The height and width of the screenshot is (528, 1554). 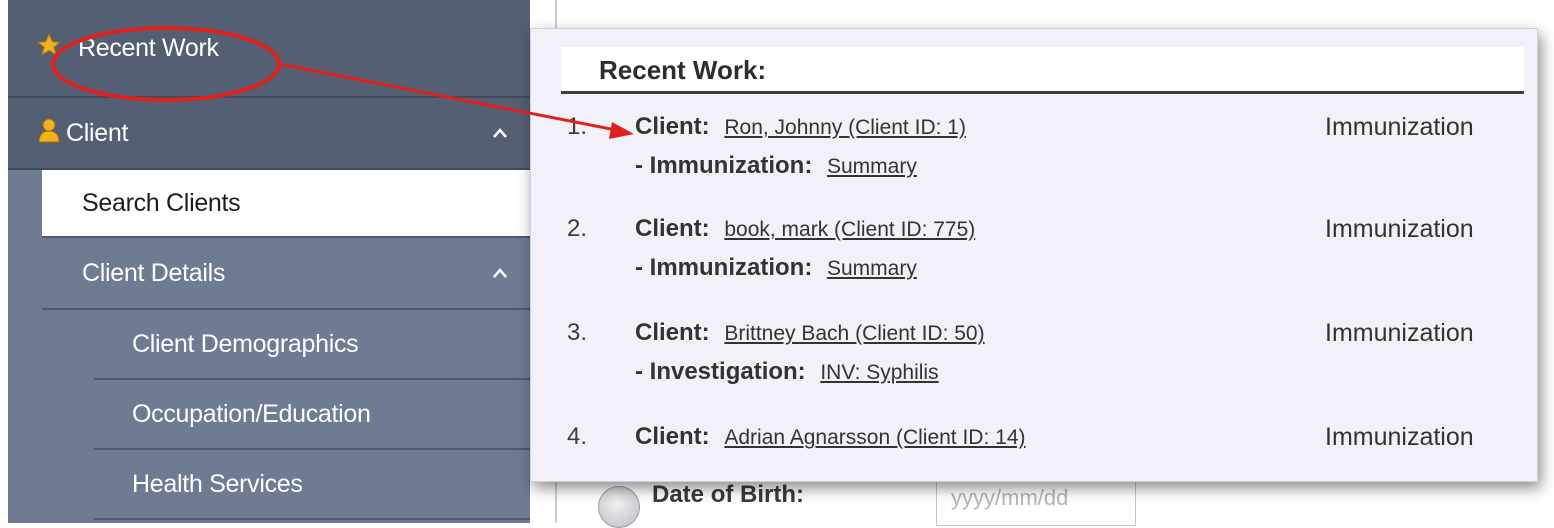 What do you see at coordinates (577, 332) in the screenshot?
I see `item-number: 3.` at bounding box center [577, 332].